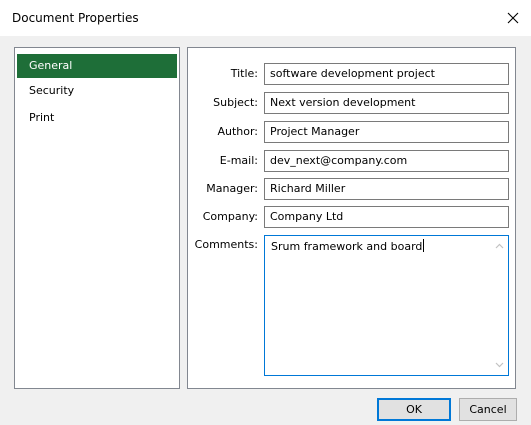 This screenshot has width=531, height=425. I want to click on author-label: Author:, so click(237, 131).